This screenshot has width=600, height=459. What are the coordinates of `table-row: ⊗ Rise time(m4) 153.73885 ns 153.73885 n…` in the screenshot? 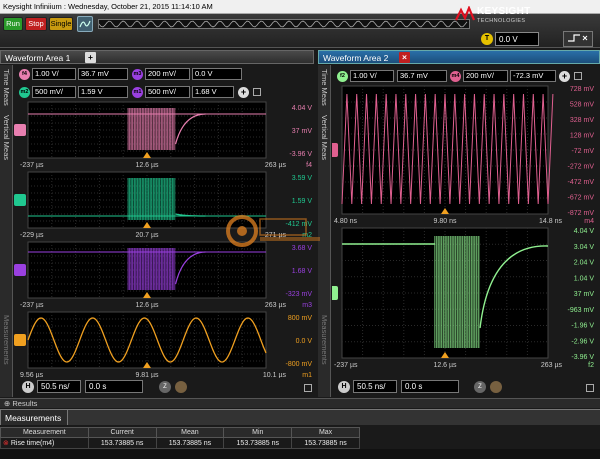 It's located at (180, 443).